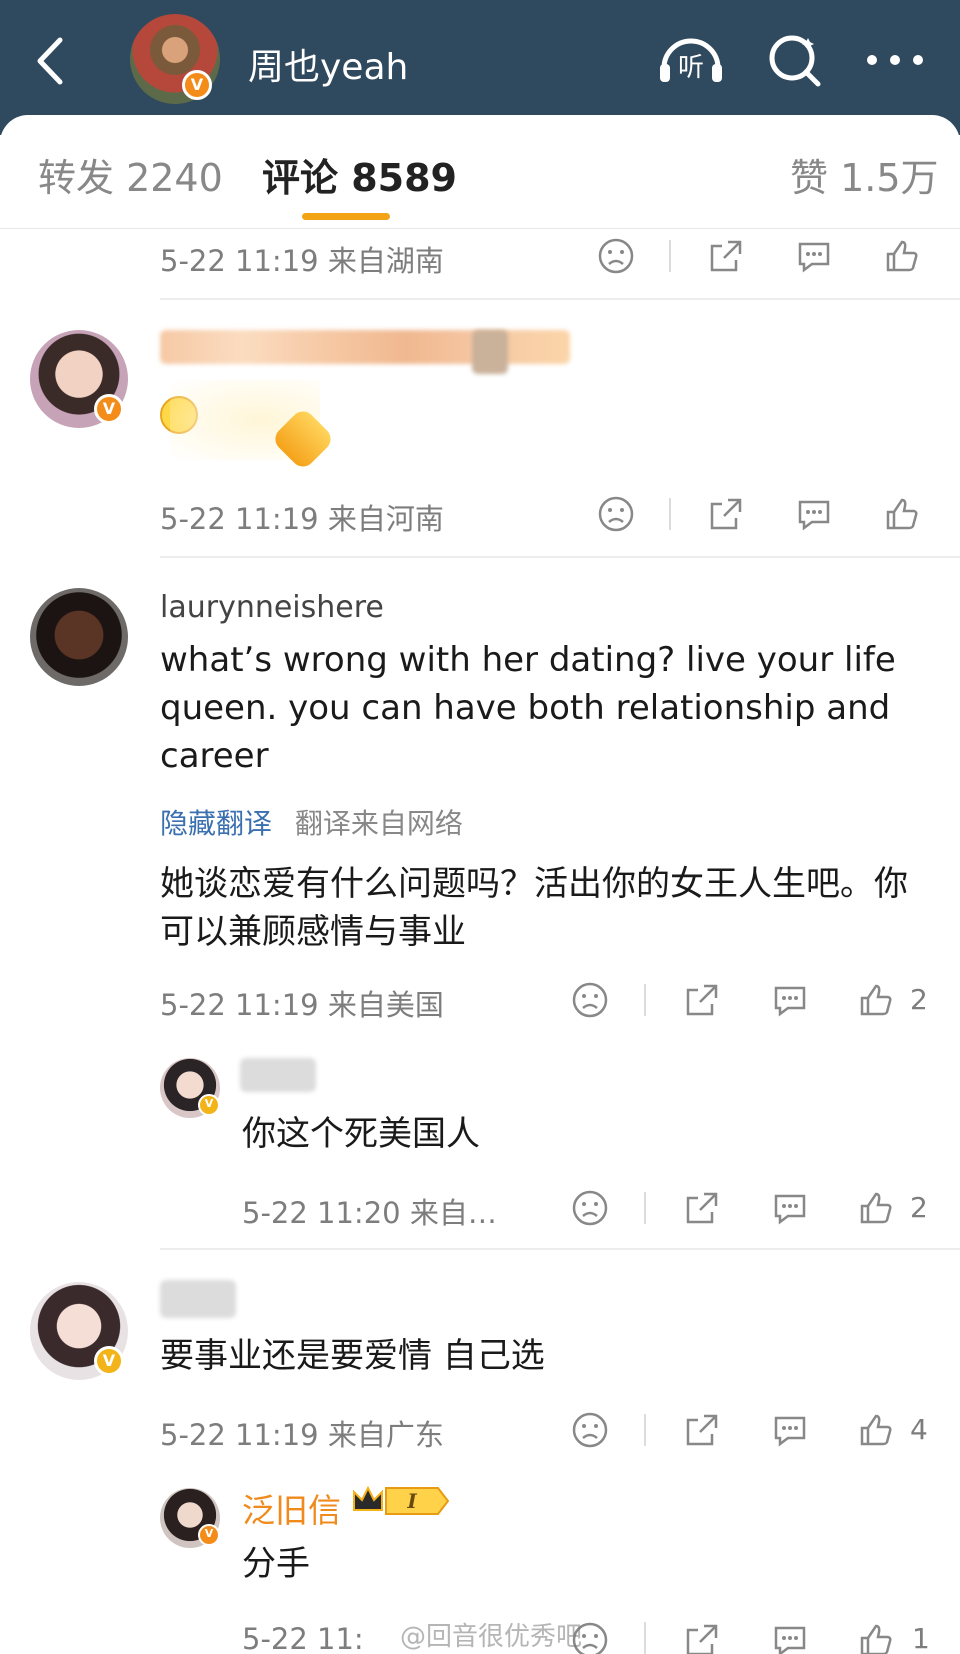 The height and width of the screenshot is (1654, 960). What do you see at coordinates (895, 60) in the screenshot?
I see `more-dots-icon` at bounding box center [895, 60].